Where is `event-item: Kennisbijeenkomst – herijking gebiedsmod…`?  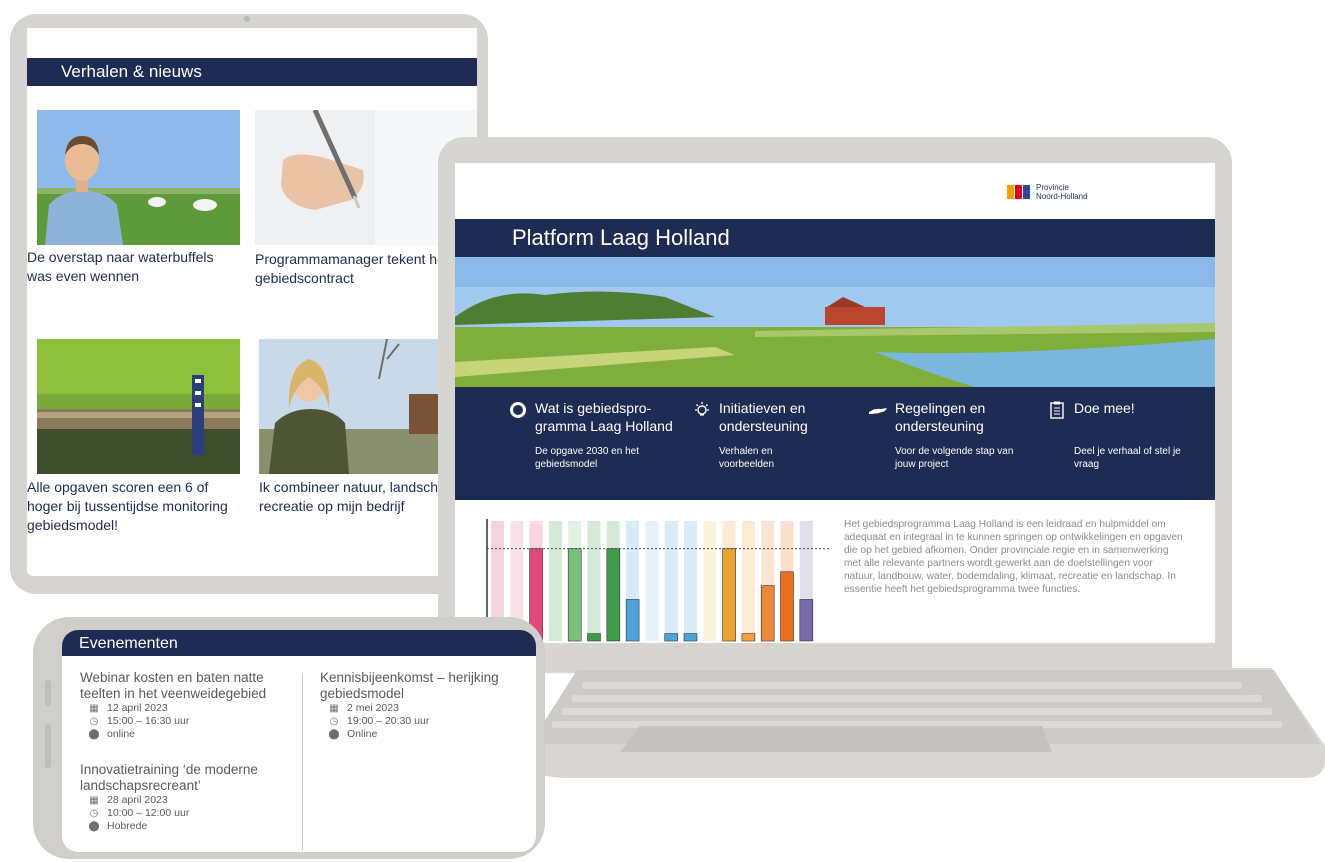 event-item: Kennisbijeenkomst – herijking gebiedsmod… is located at coordinates (422, 705).